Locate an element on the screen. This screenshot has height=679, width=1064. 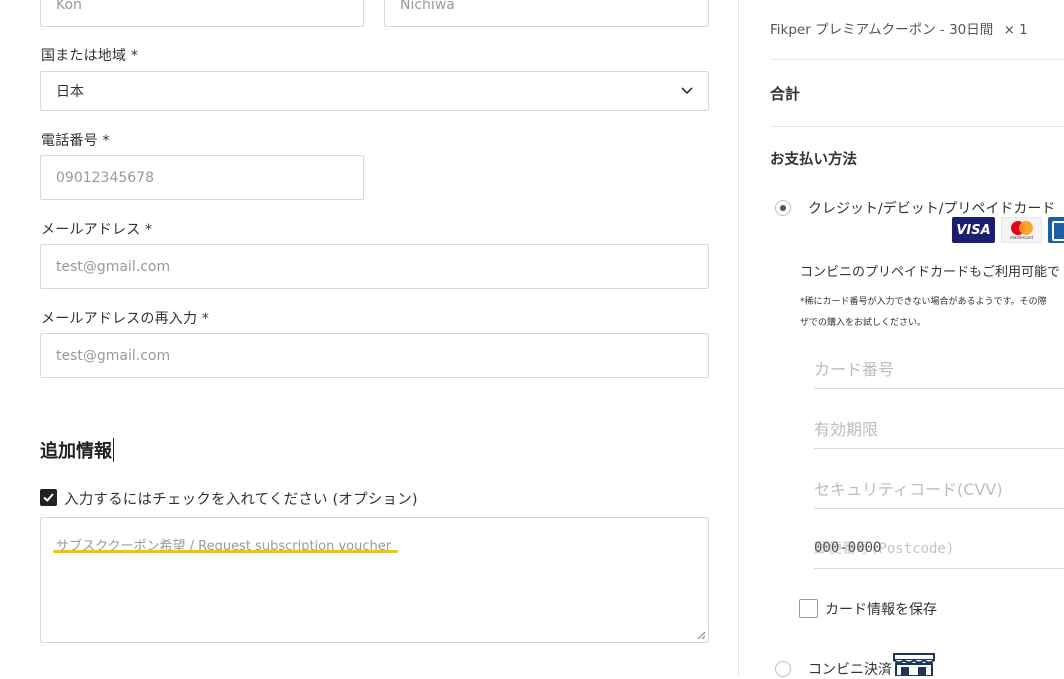
cvv-placeholder: セキュリティコード(CVV) is located at coordinates (908, 489).